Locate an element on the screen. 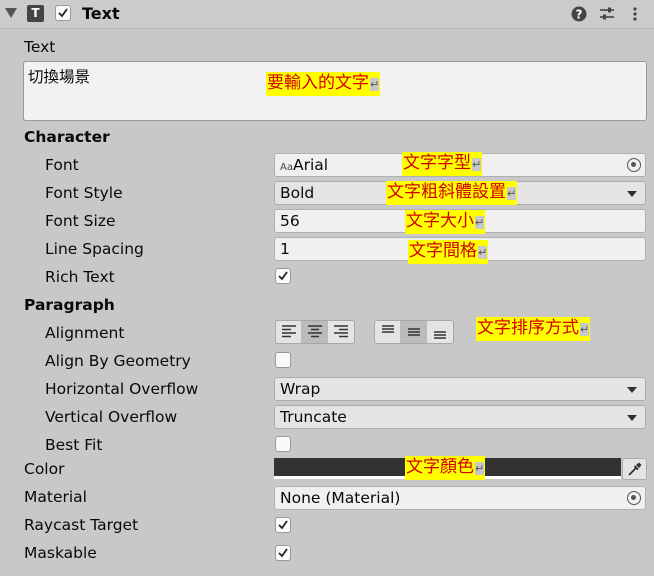  align-center-icon is located at coordinates (315, 331).